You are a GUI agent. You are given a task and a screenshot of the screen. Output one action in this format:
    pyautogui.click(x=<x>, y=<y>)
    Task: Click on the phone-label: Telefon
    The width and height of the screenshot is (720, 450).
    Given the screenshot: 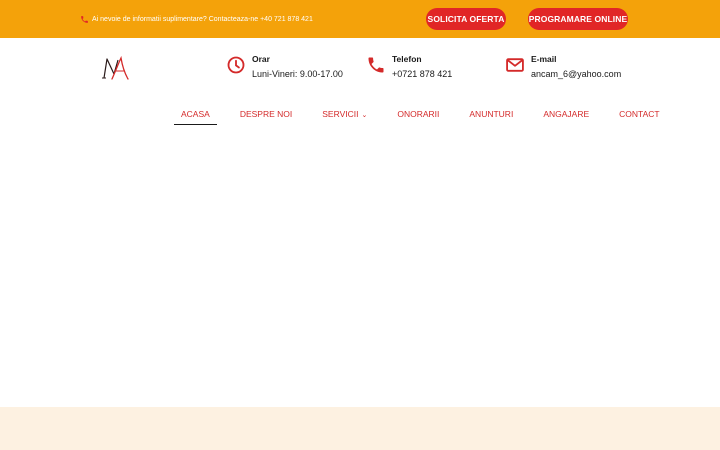 What is the action you would take?
    pyautogui.click(x=407, y=59)
    